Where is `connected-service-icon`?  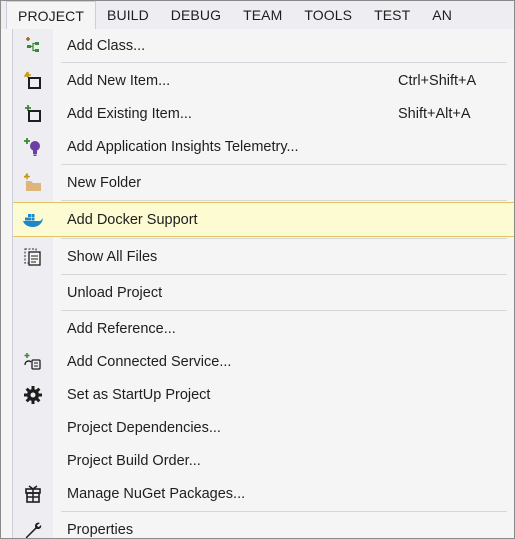
connected-service-icon is located at coordinates (33, 362).